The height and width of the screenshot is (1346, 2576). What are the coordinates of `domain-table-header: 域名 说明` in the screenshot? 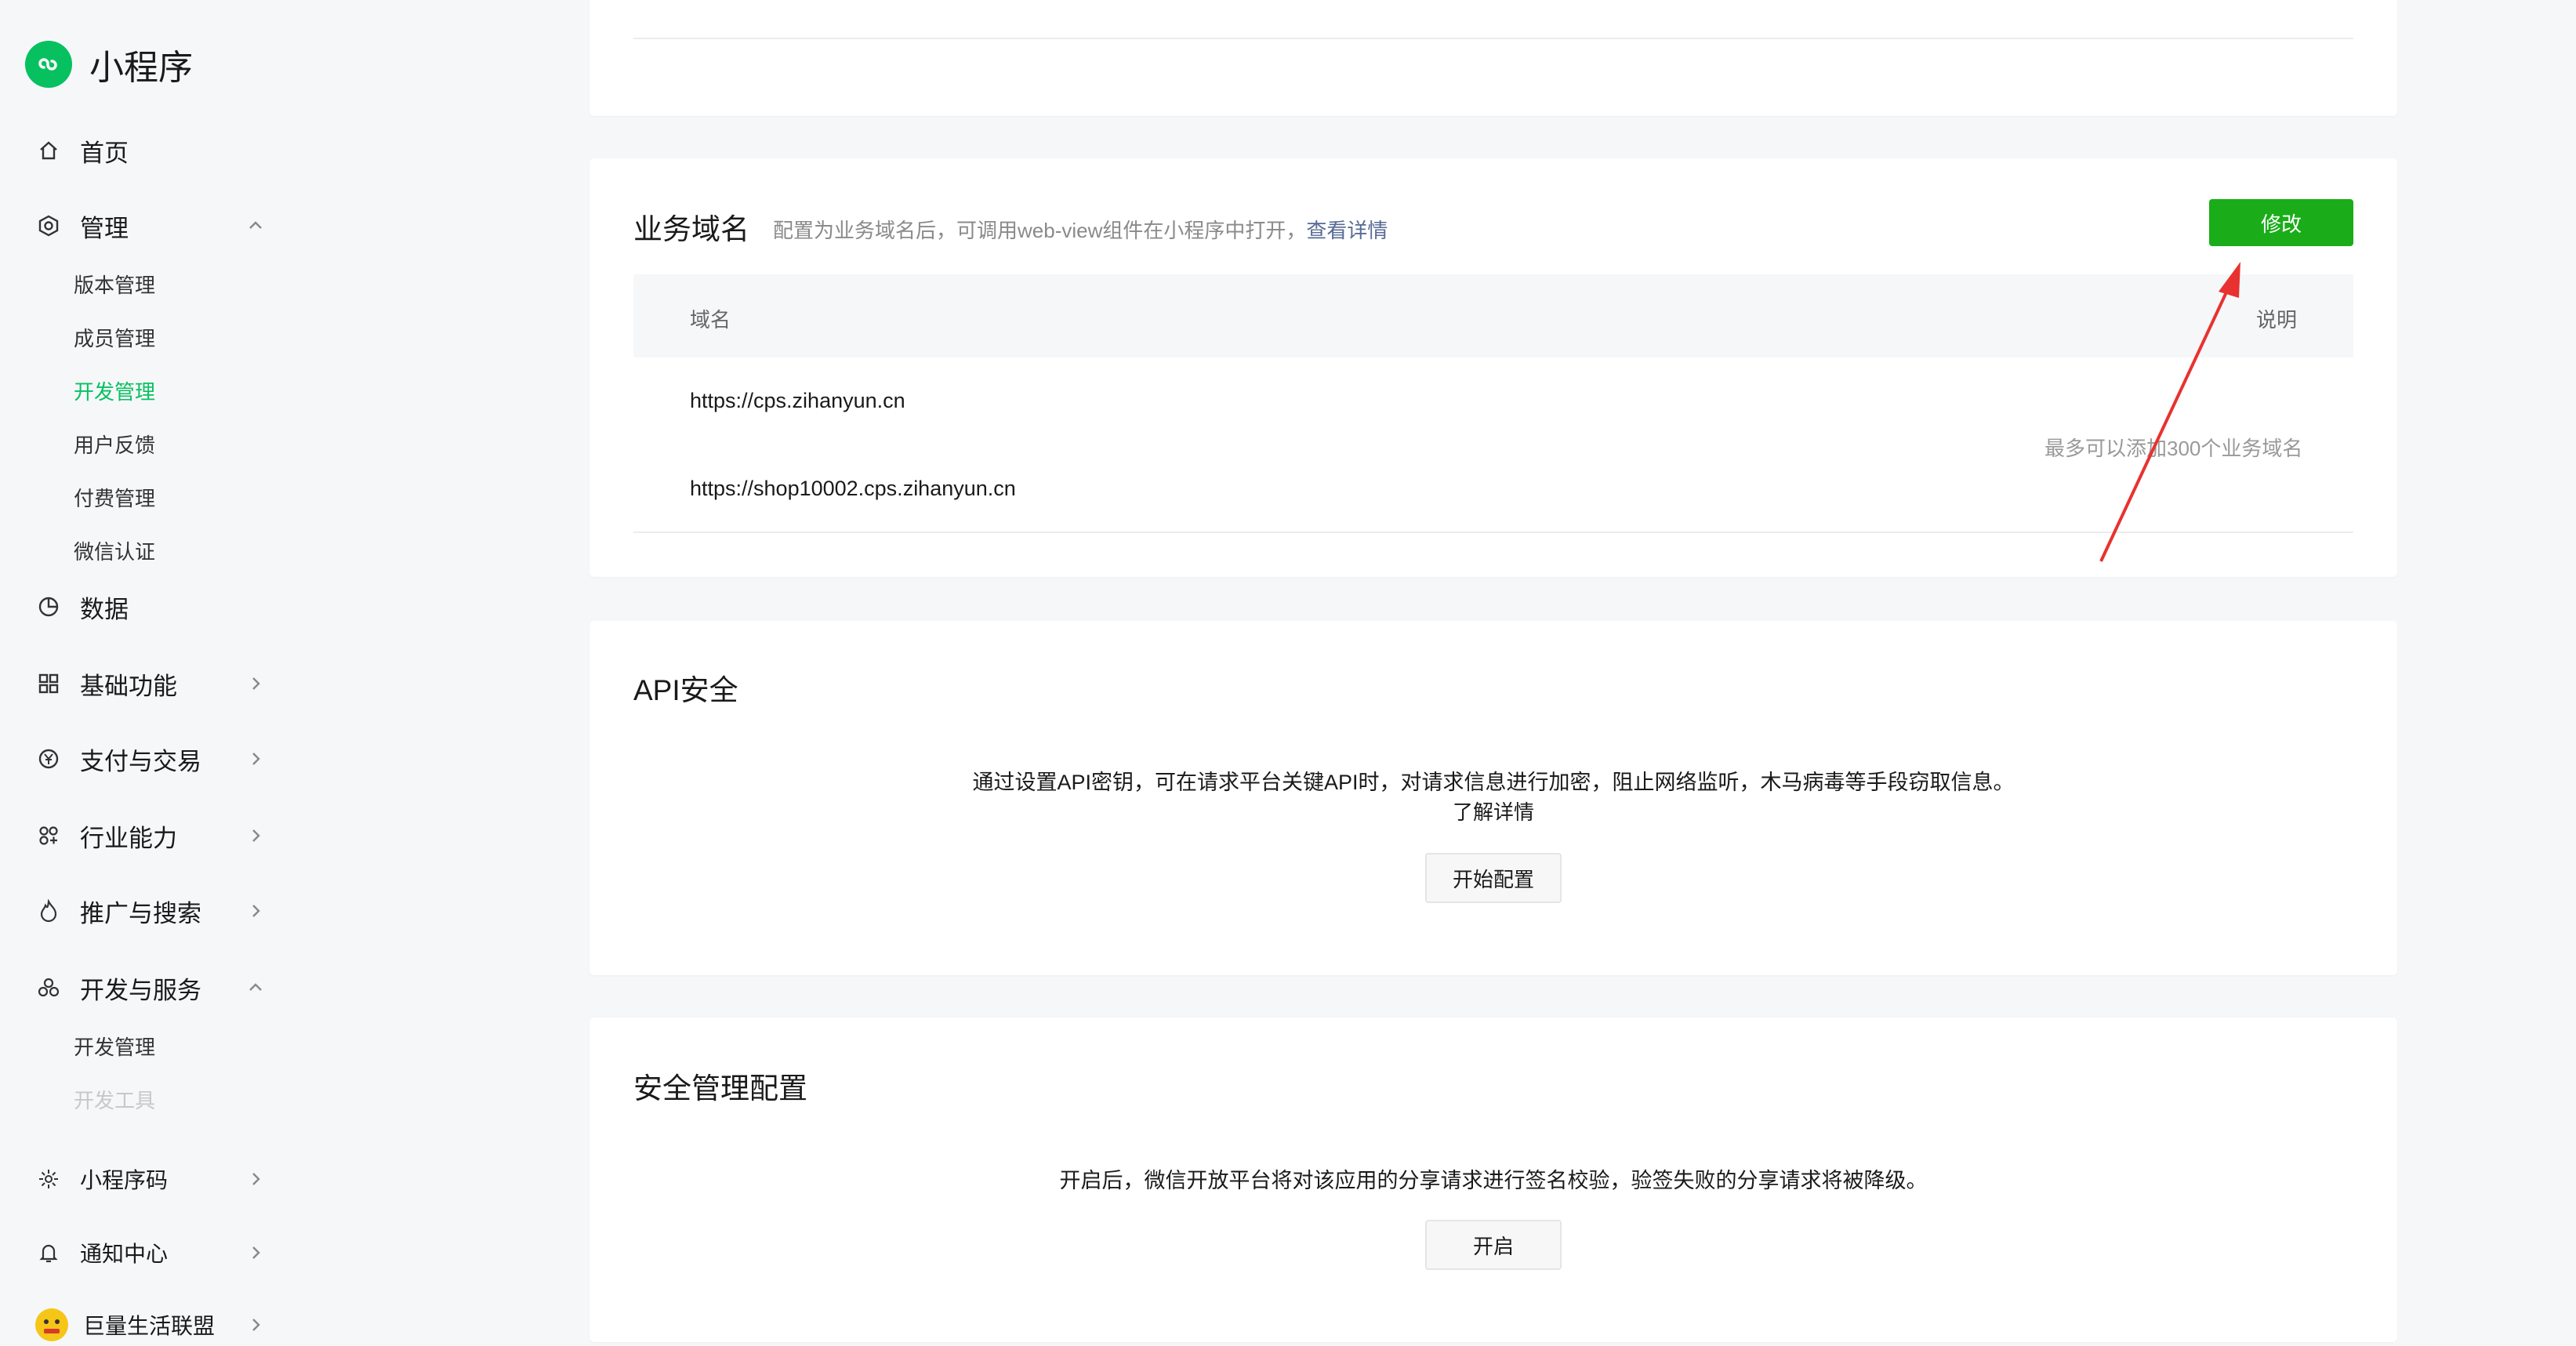 It's located at (1493, 315).